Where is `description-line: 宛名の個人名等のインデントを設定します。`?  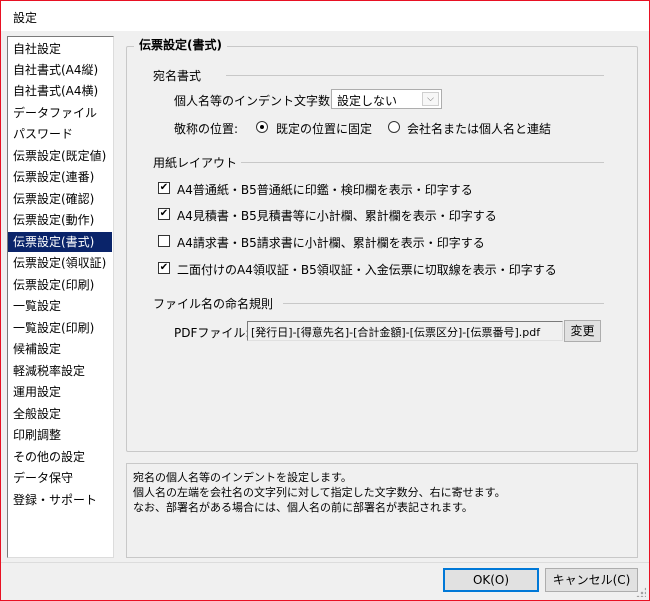
description-line: 宛名の個人名等のインデントを設定します。 is located at coordinates (242, 477).